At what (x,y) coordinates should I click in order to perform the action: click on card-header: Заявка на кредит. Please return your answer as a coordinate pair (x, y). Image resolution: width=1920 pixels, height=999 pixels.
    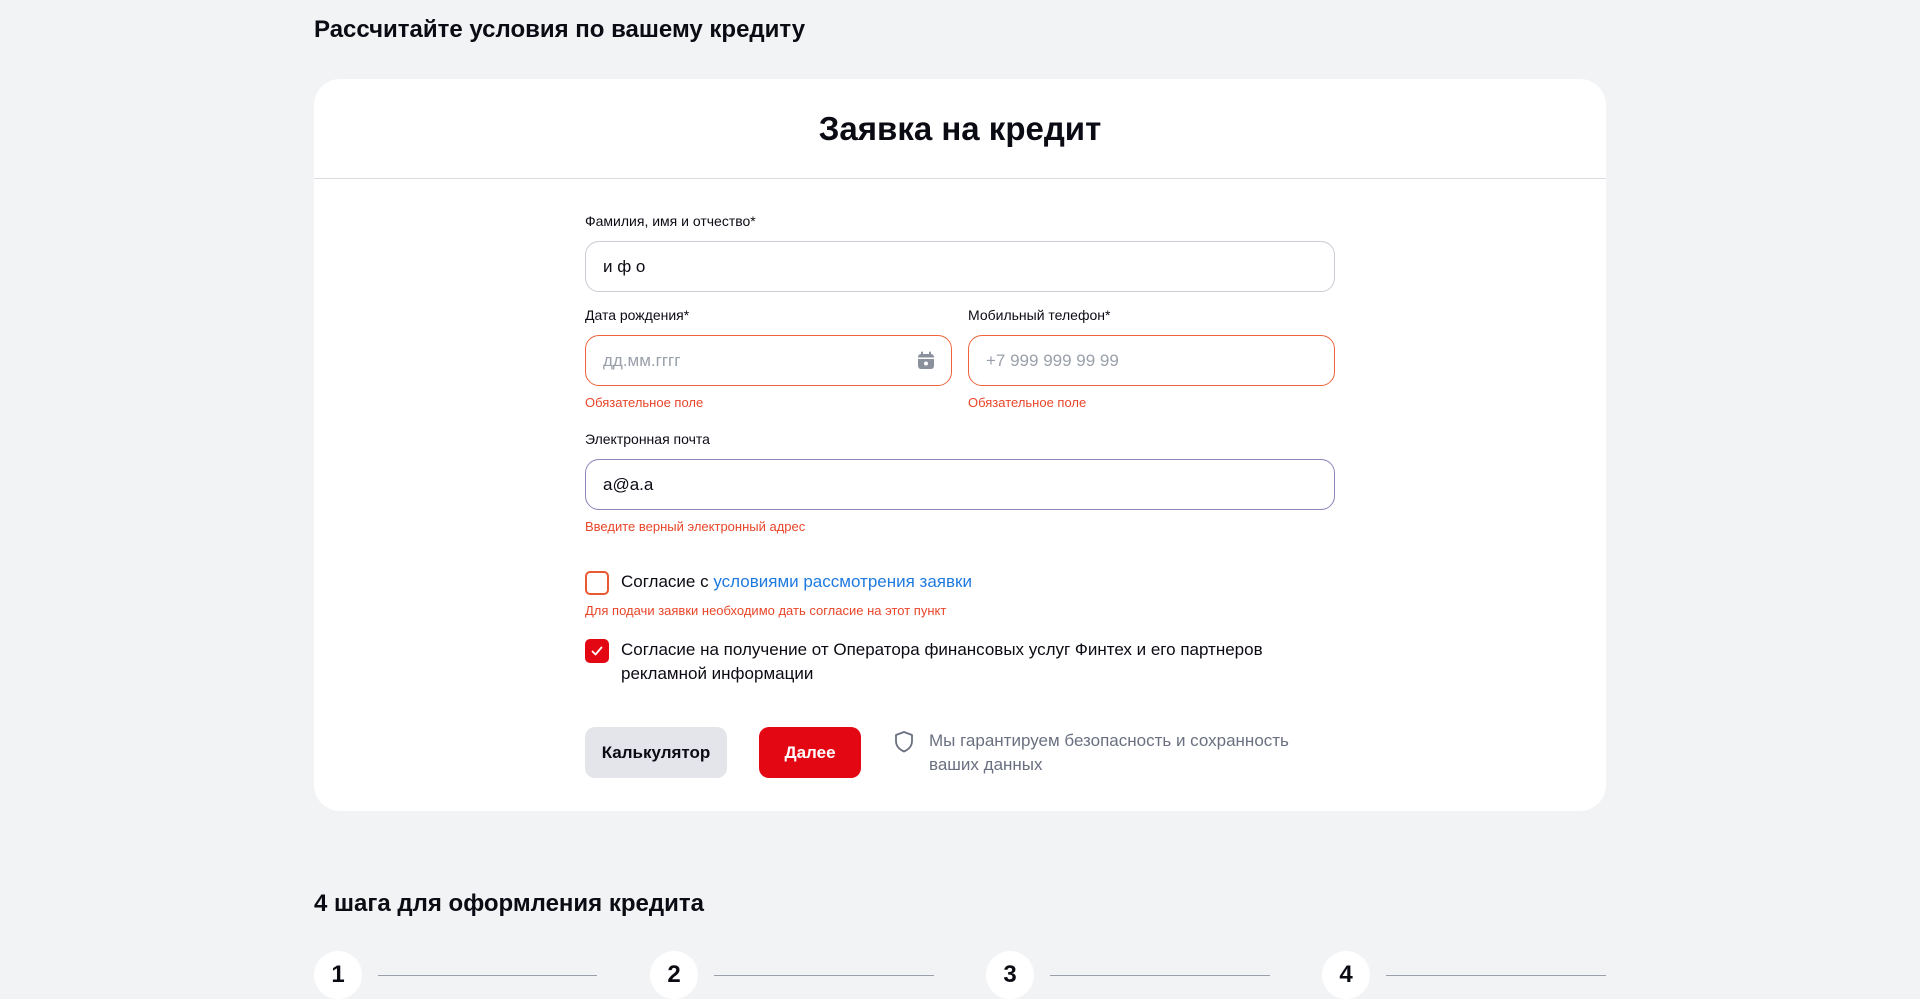
    Looking at the image, I should click on (960, 129).